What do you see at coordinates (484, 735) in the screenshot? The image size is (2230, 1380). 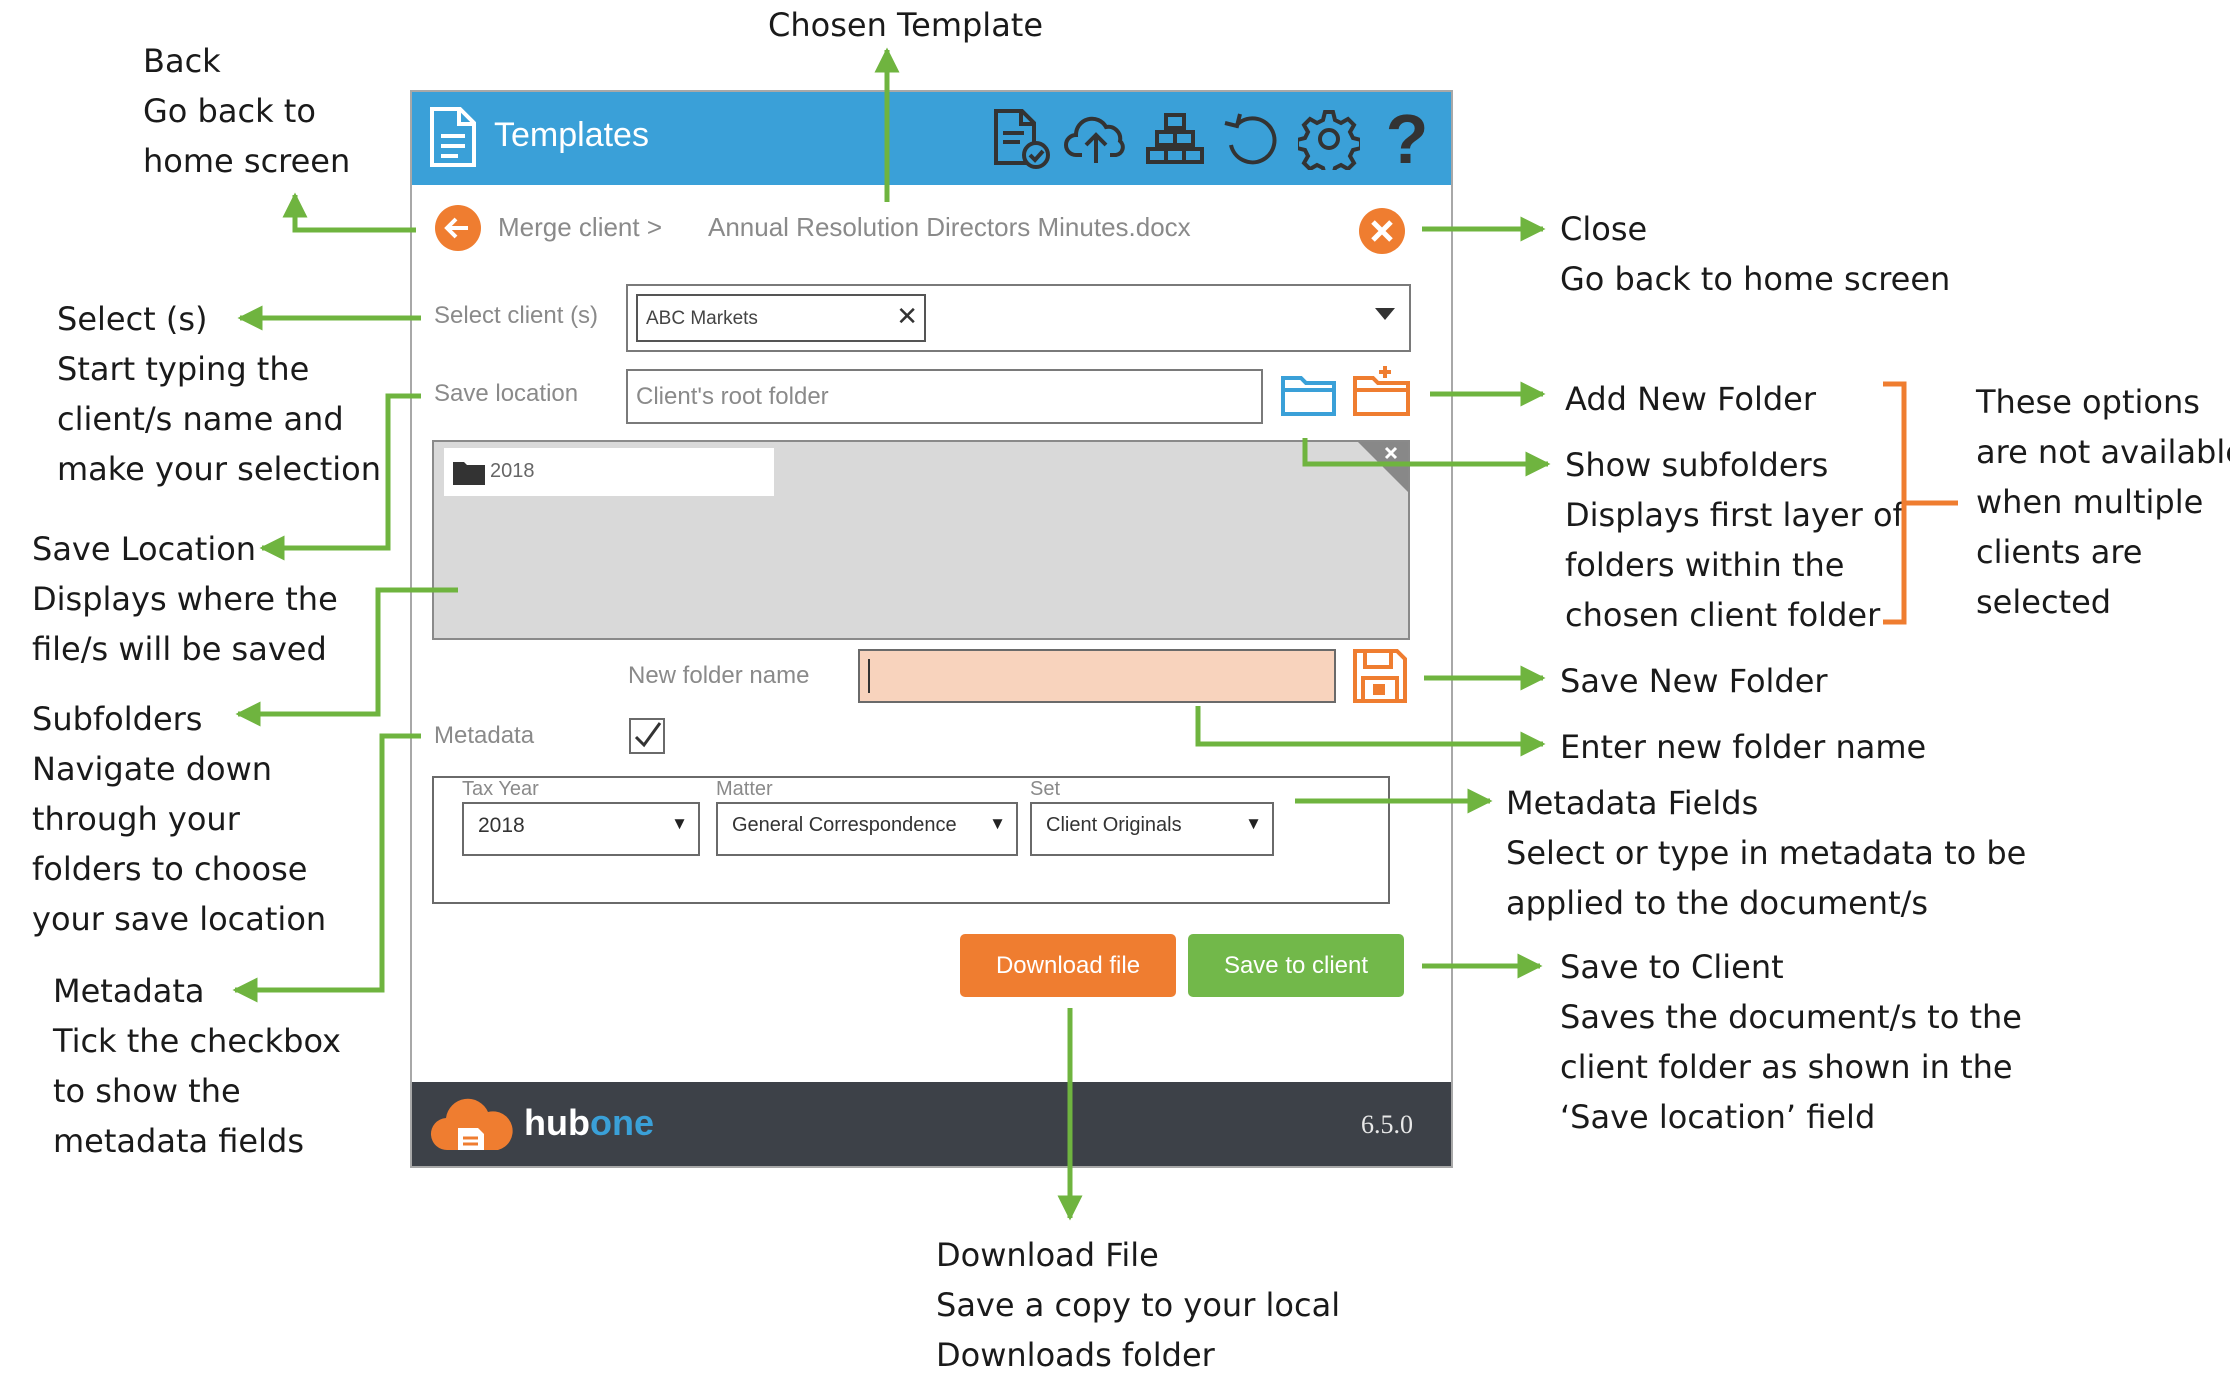 I see `metadata-label: Metadata` at bounding box center [484, 735].